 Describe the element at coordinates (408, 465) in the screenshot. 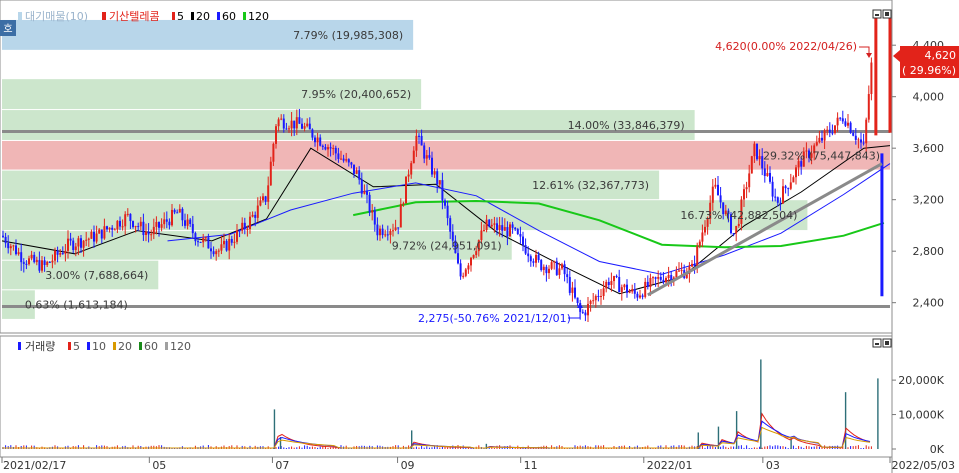

I see `x-tick-label: 09` at that location.